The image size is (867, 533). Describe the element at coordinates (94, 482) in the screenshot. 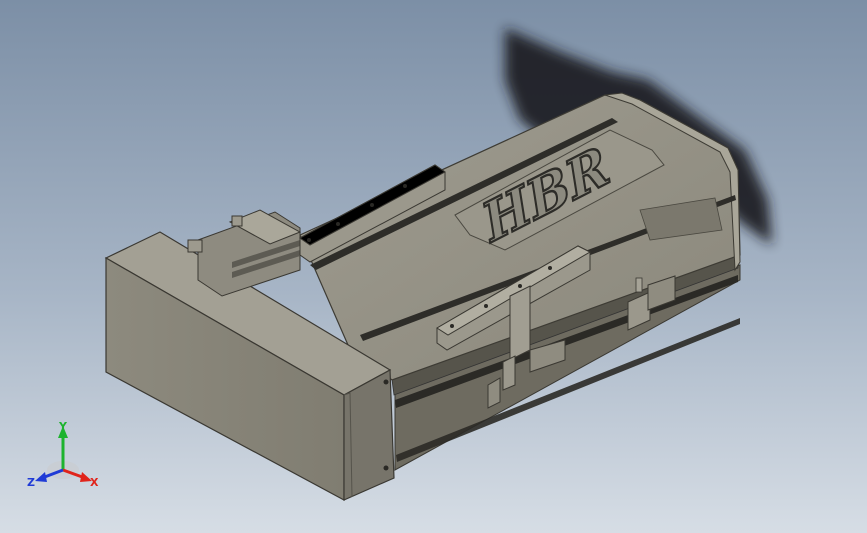

I see `x-axis-label: X` at that location.